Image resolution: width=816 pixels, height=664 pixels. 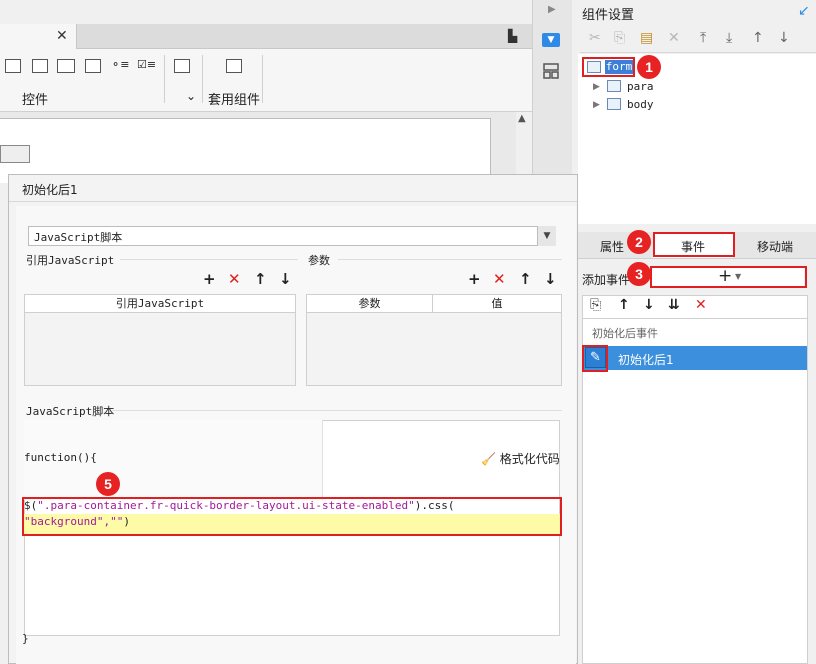 What do you see at coordinates (70, 260) in the screenshot?
I see `ref-js-label: 引用JavaScript` at bounding box center [70, 260].